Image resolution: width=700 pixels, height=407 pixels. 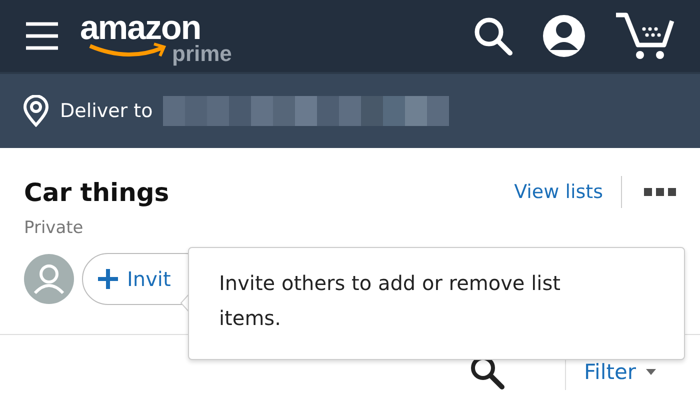 I want to click on account-icon, so click(x=564, y=36).